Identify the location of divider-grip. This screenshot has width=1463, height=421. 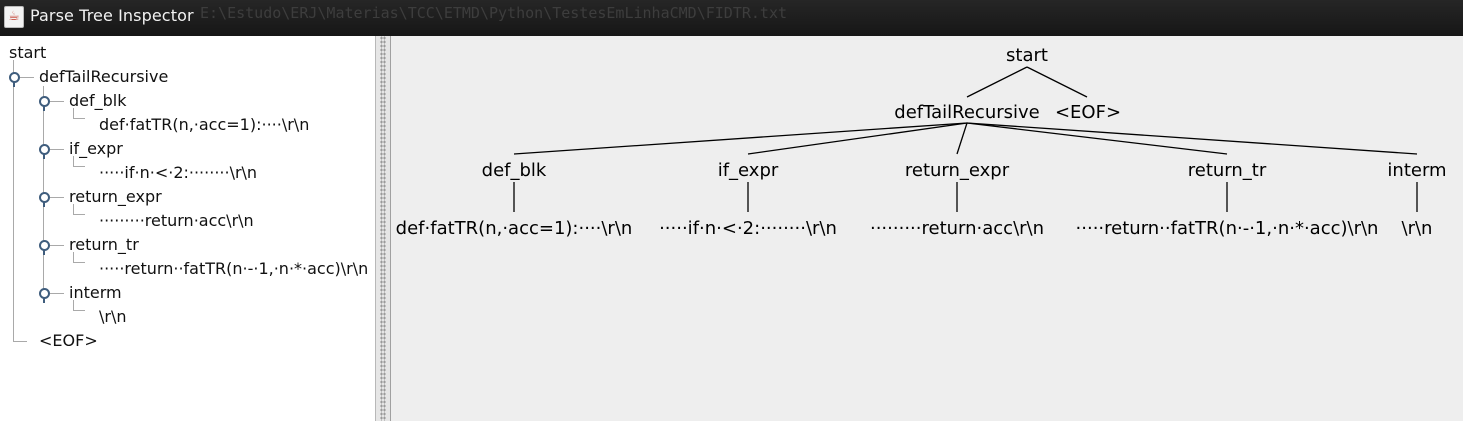
(383, 228).